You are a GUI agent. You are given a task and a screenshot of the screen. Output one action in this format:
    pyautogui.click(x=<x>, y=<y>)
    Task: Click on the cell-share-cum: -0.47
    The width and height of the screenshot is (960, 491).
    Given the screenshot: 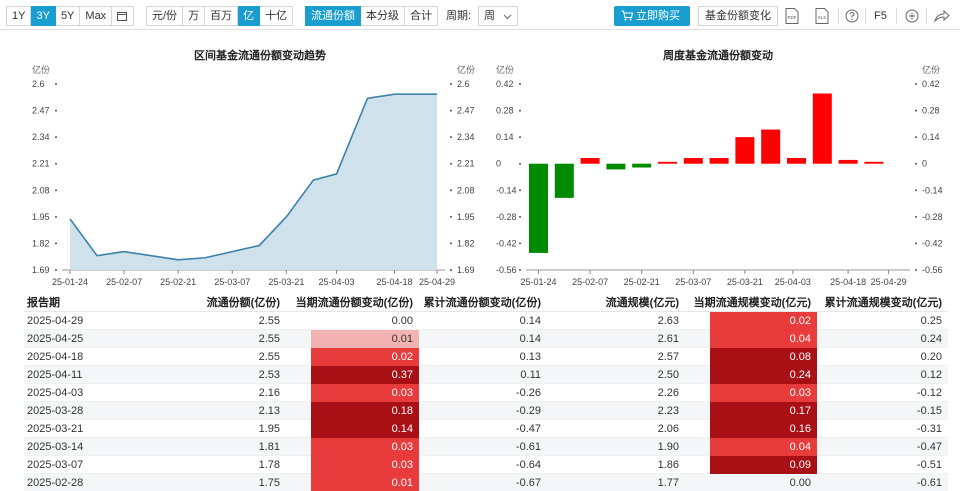 What is the action you would take?
    pyautogui.click(x=528, y=429)
    